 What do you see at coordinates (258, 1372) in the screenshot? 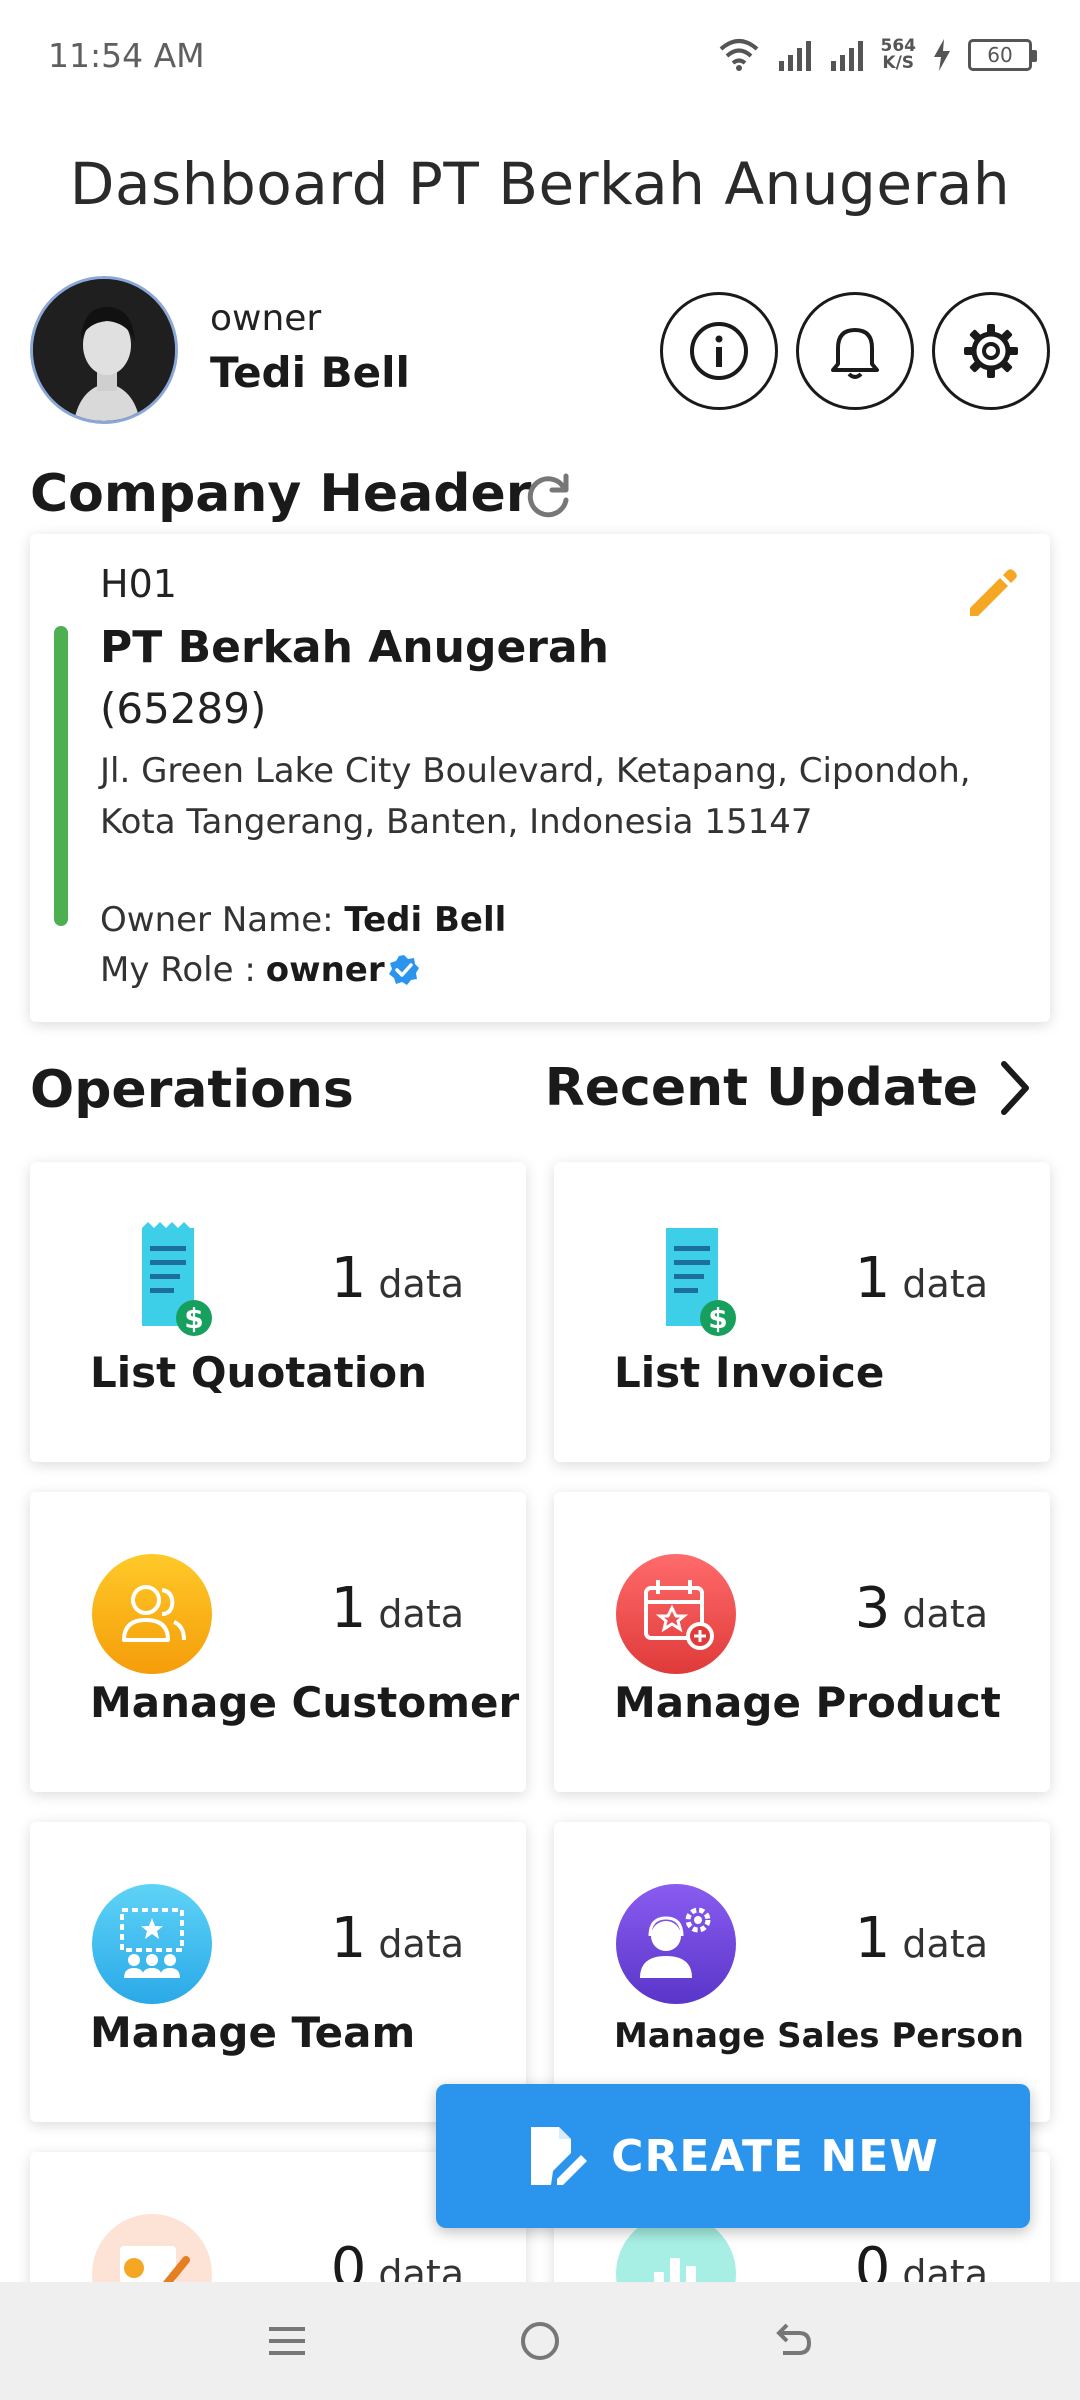
I see `tile-label: List Quotation` at bounding box center [258, 1372].